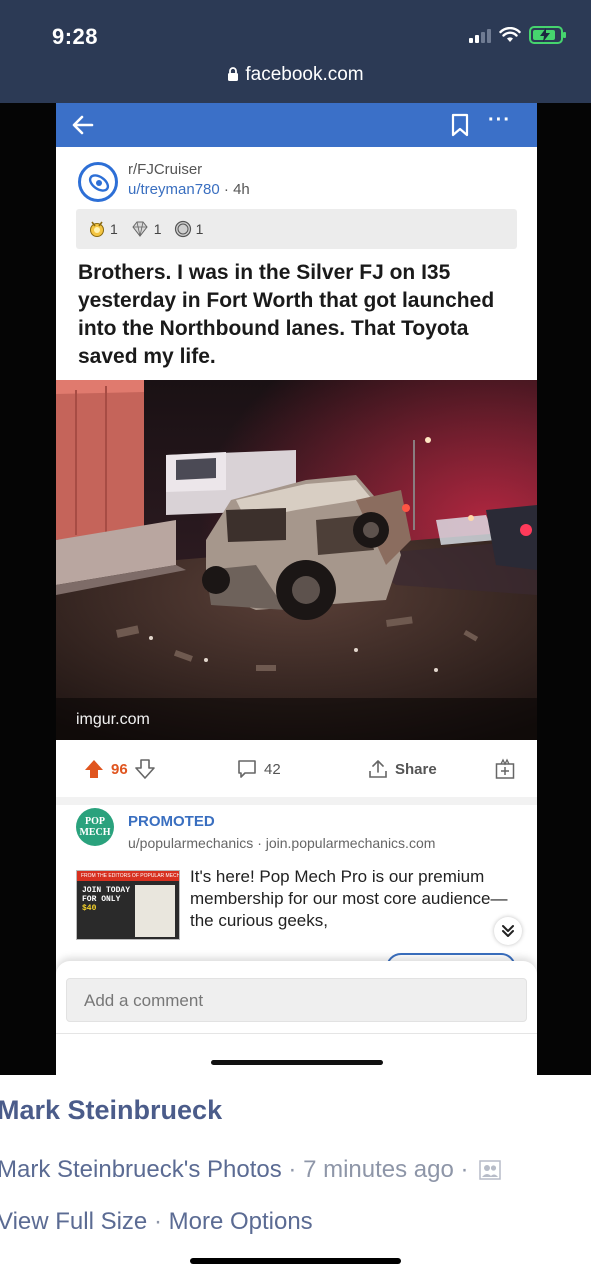 The image size is (591, 1279). I want to click on vote-count: 96, so click(119, 769).